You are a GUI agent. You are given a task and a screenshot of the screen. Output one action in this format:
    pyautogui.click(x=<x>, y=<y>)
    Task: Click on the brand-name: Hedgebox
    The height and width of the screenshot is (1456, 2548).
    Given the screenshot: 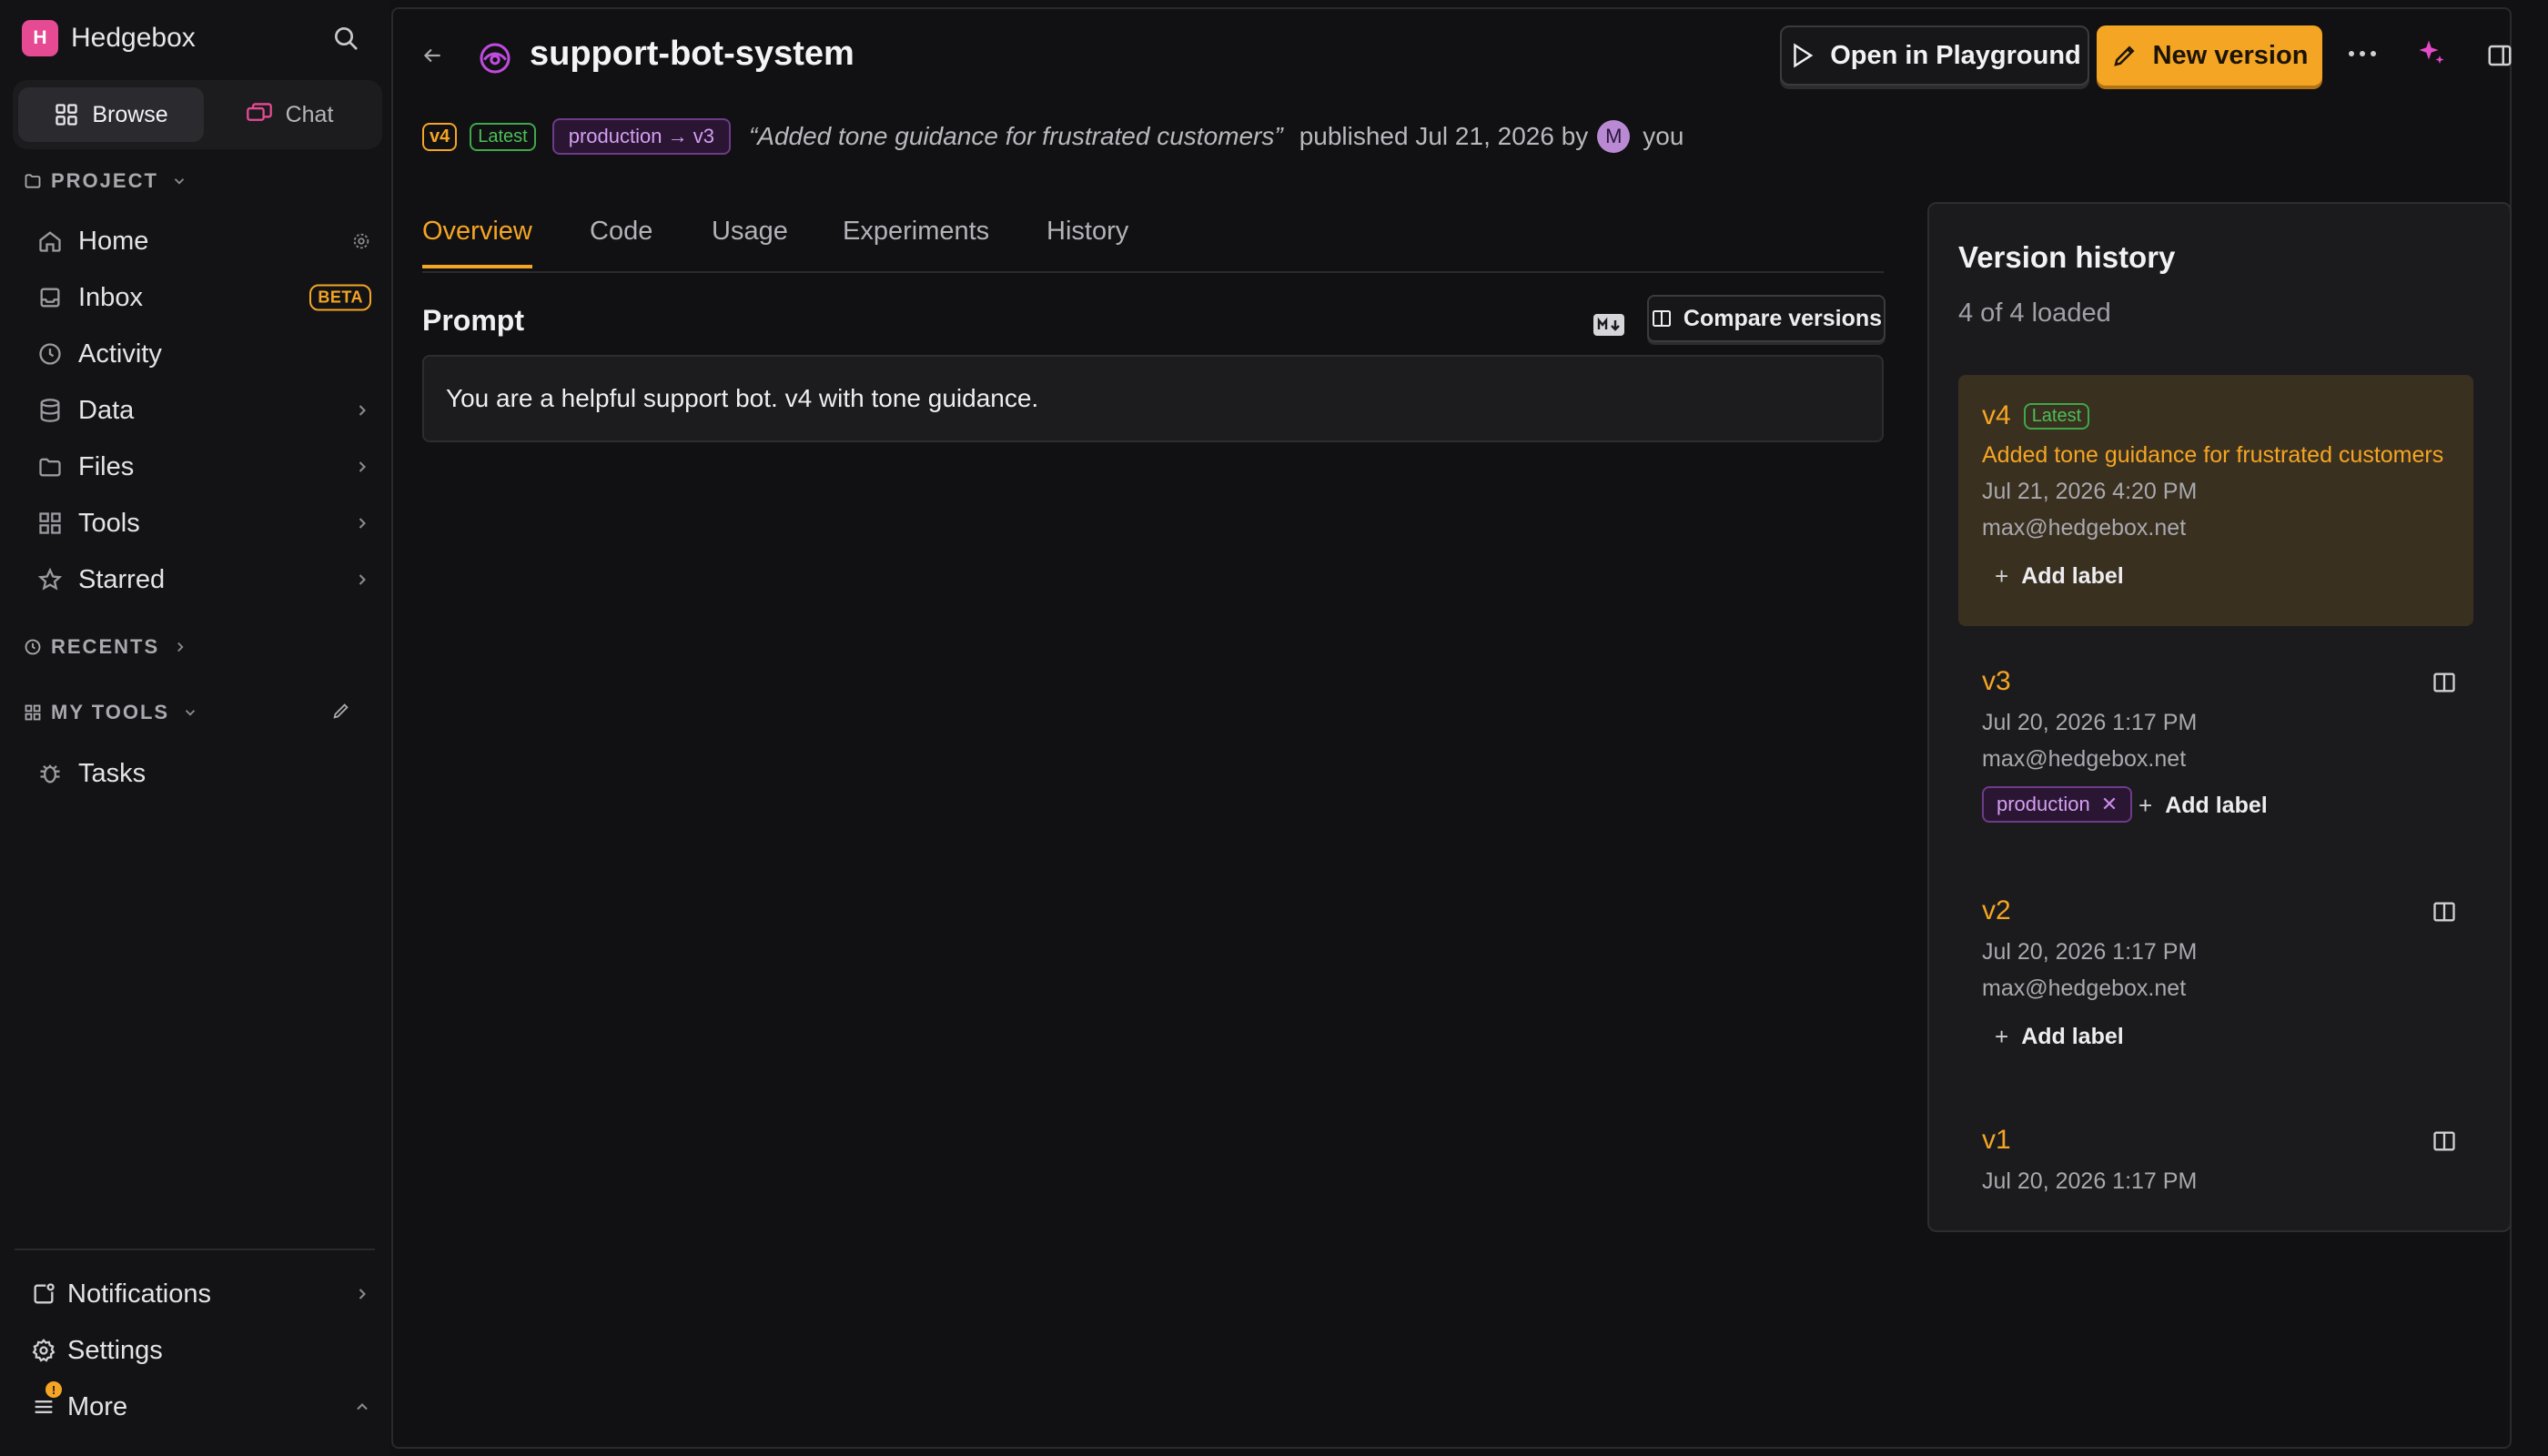 What is the action you would take?
    pyautogui.click(x=134, y=38)
    